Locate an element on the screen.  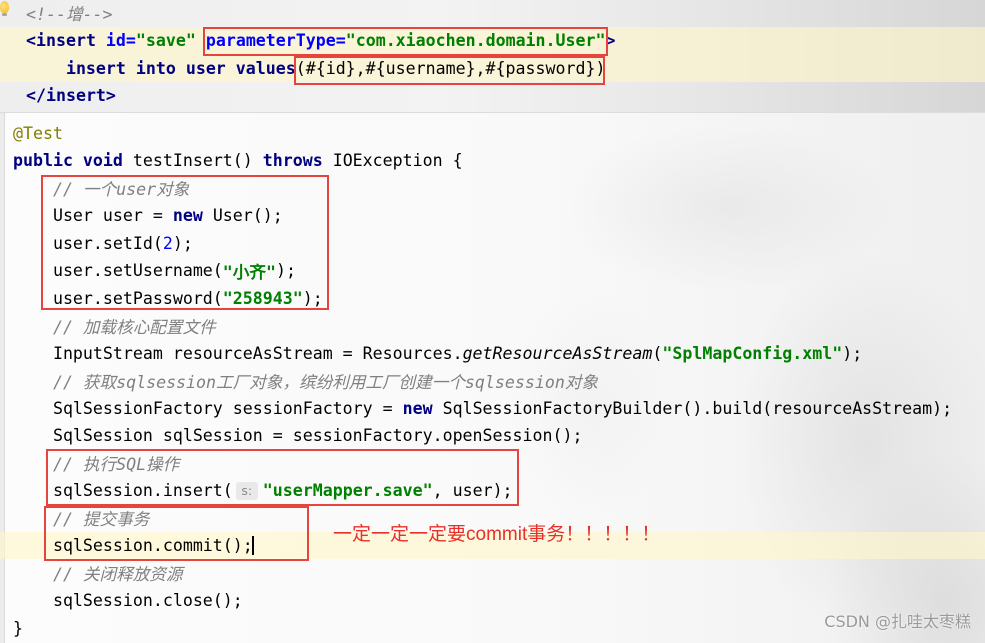
xml-tag: </insert> is located at coordinates (71, 96).